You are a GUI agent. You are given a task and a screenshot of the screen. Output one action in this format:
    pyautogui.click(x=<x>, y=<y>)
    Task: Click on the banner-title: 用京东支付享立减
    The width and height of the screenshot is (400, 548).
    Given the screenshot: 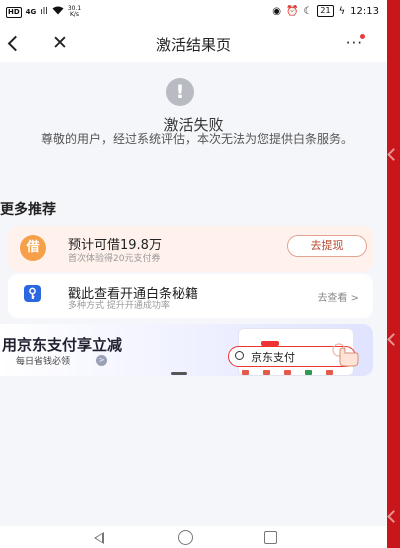 What is the action you would take?
    pyautogui.click(x=62, y=345)
    